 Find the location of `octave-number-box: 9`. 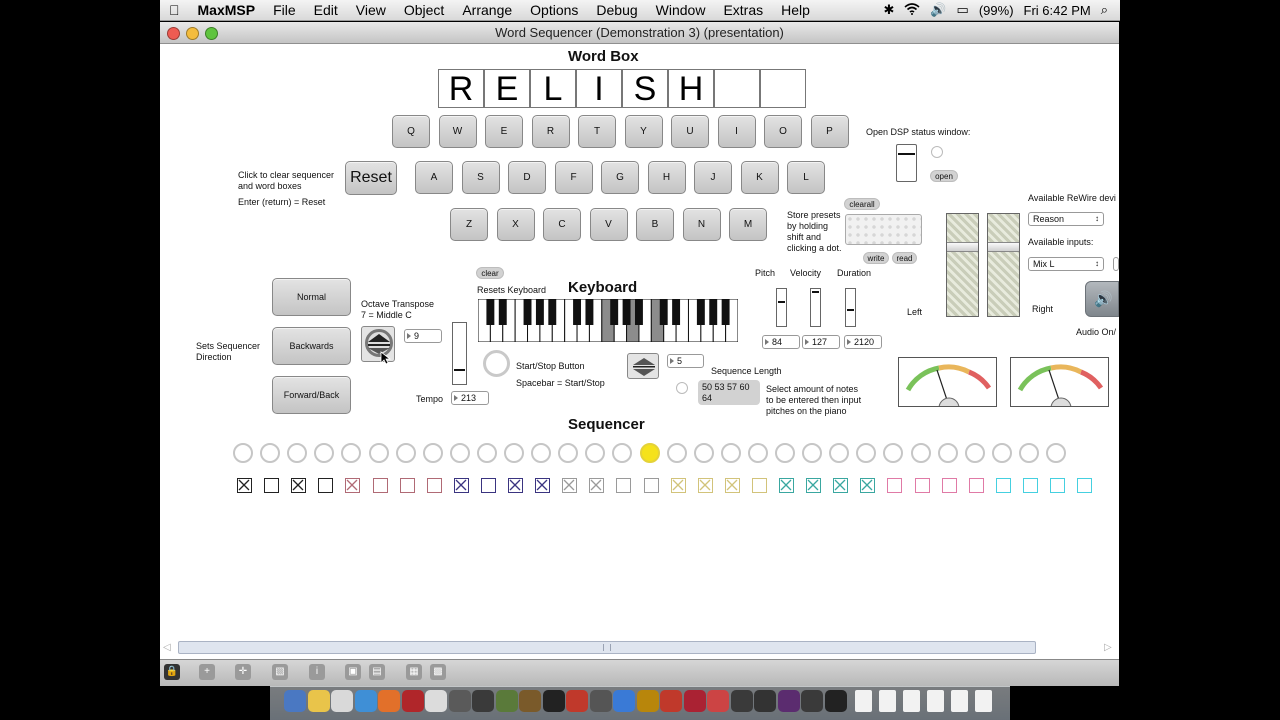

octave-number-box: 9 is located at coordinates (423, 336).